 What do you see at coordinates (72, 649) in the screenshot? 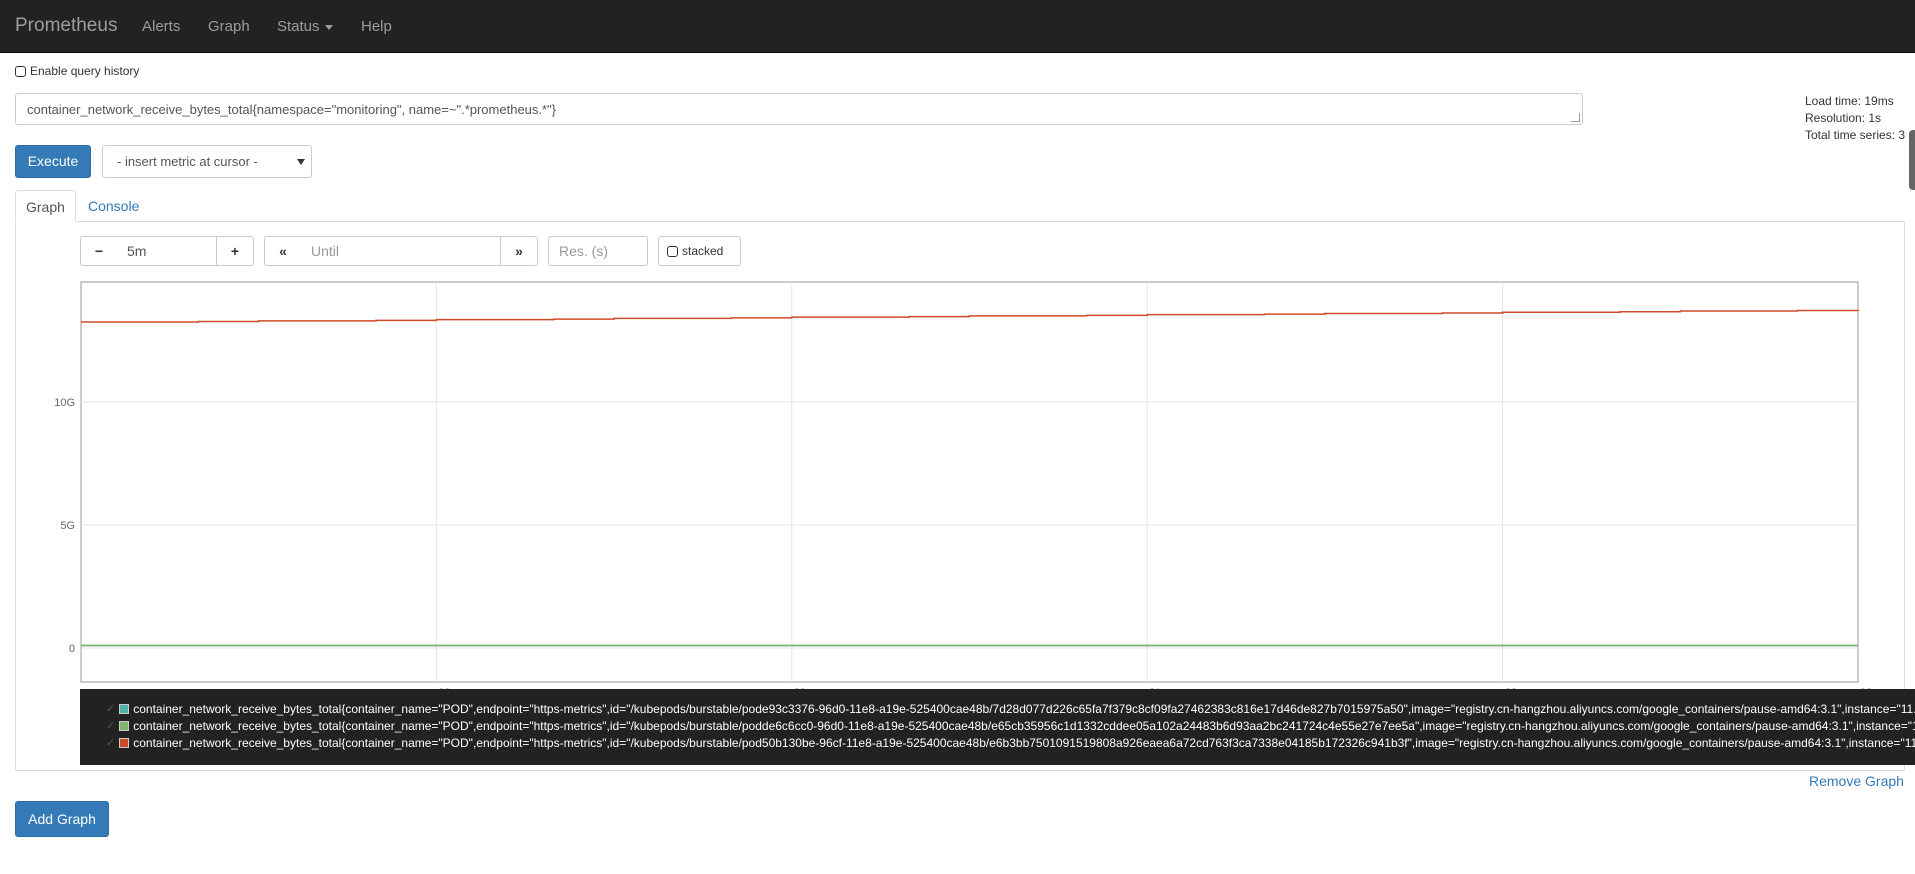
I see `y-tick-label: 0` at bounding box center [72, 649].